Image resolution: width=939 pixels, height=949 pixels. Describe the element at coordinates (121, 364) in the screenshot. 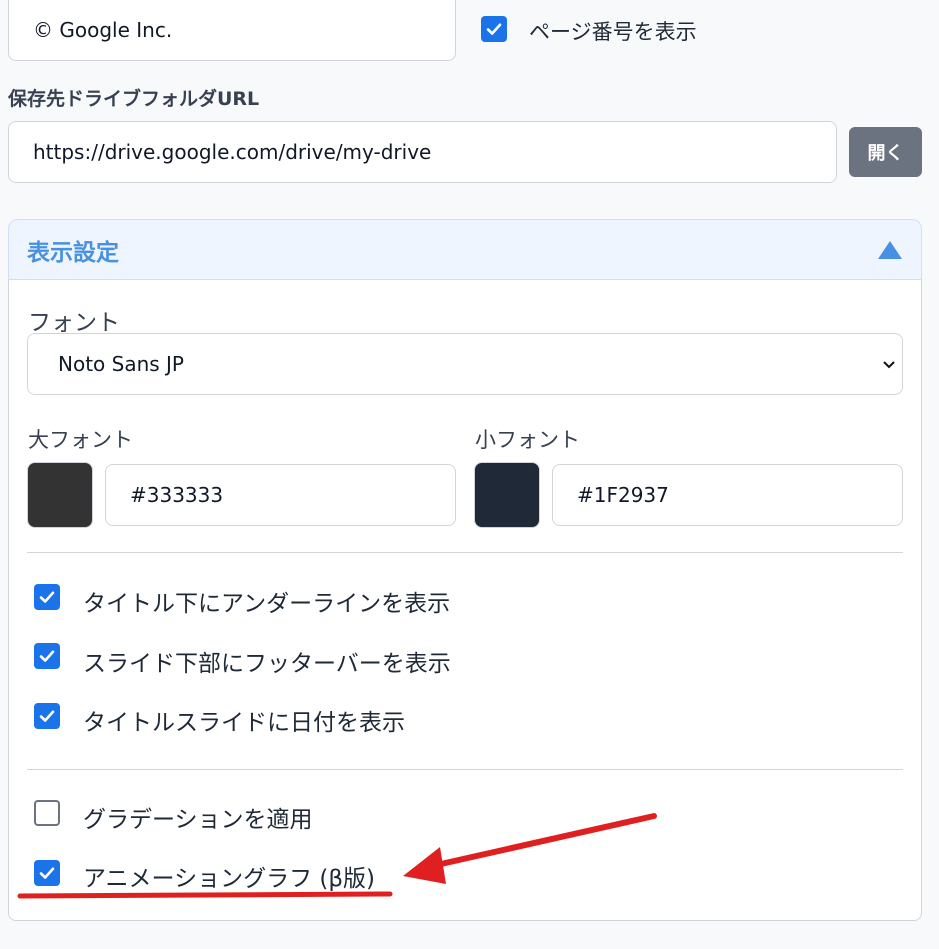

I see `font-select-value: Noto Sans JP` at that location.